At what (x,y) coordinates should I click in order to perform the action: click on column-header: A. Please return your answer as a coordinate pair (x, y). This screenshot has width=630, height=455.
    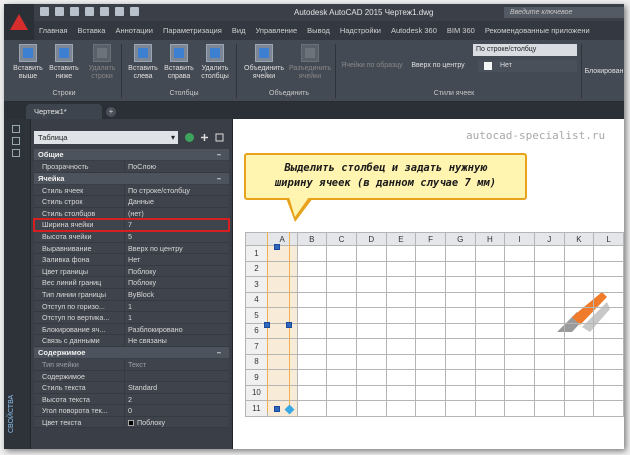
    Looking at the image, I should click on (282, 239).